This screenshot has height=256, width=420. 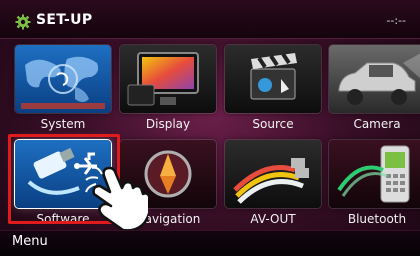 I want to click on world-map-icon, so click(x=63, y=79).